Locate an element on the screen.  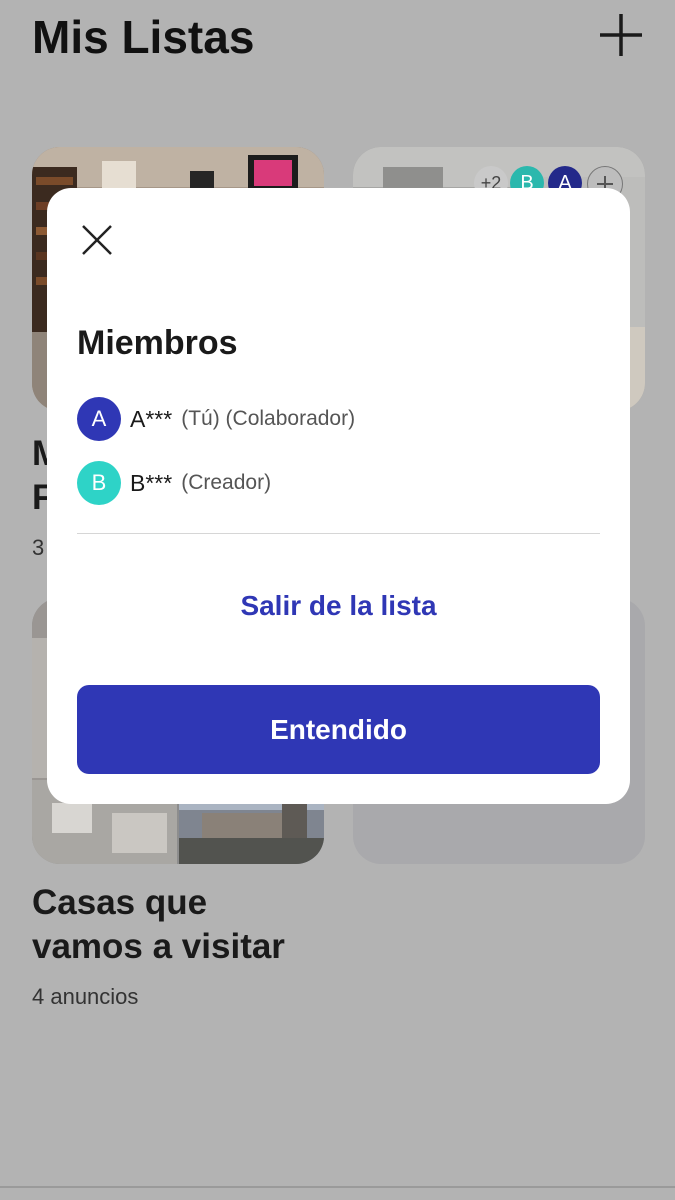
close-icon is located at coordinates (97, 240).